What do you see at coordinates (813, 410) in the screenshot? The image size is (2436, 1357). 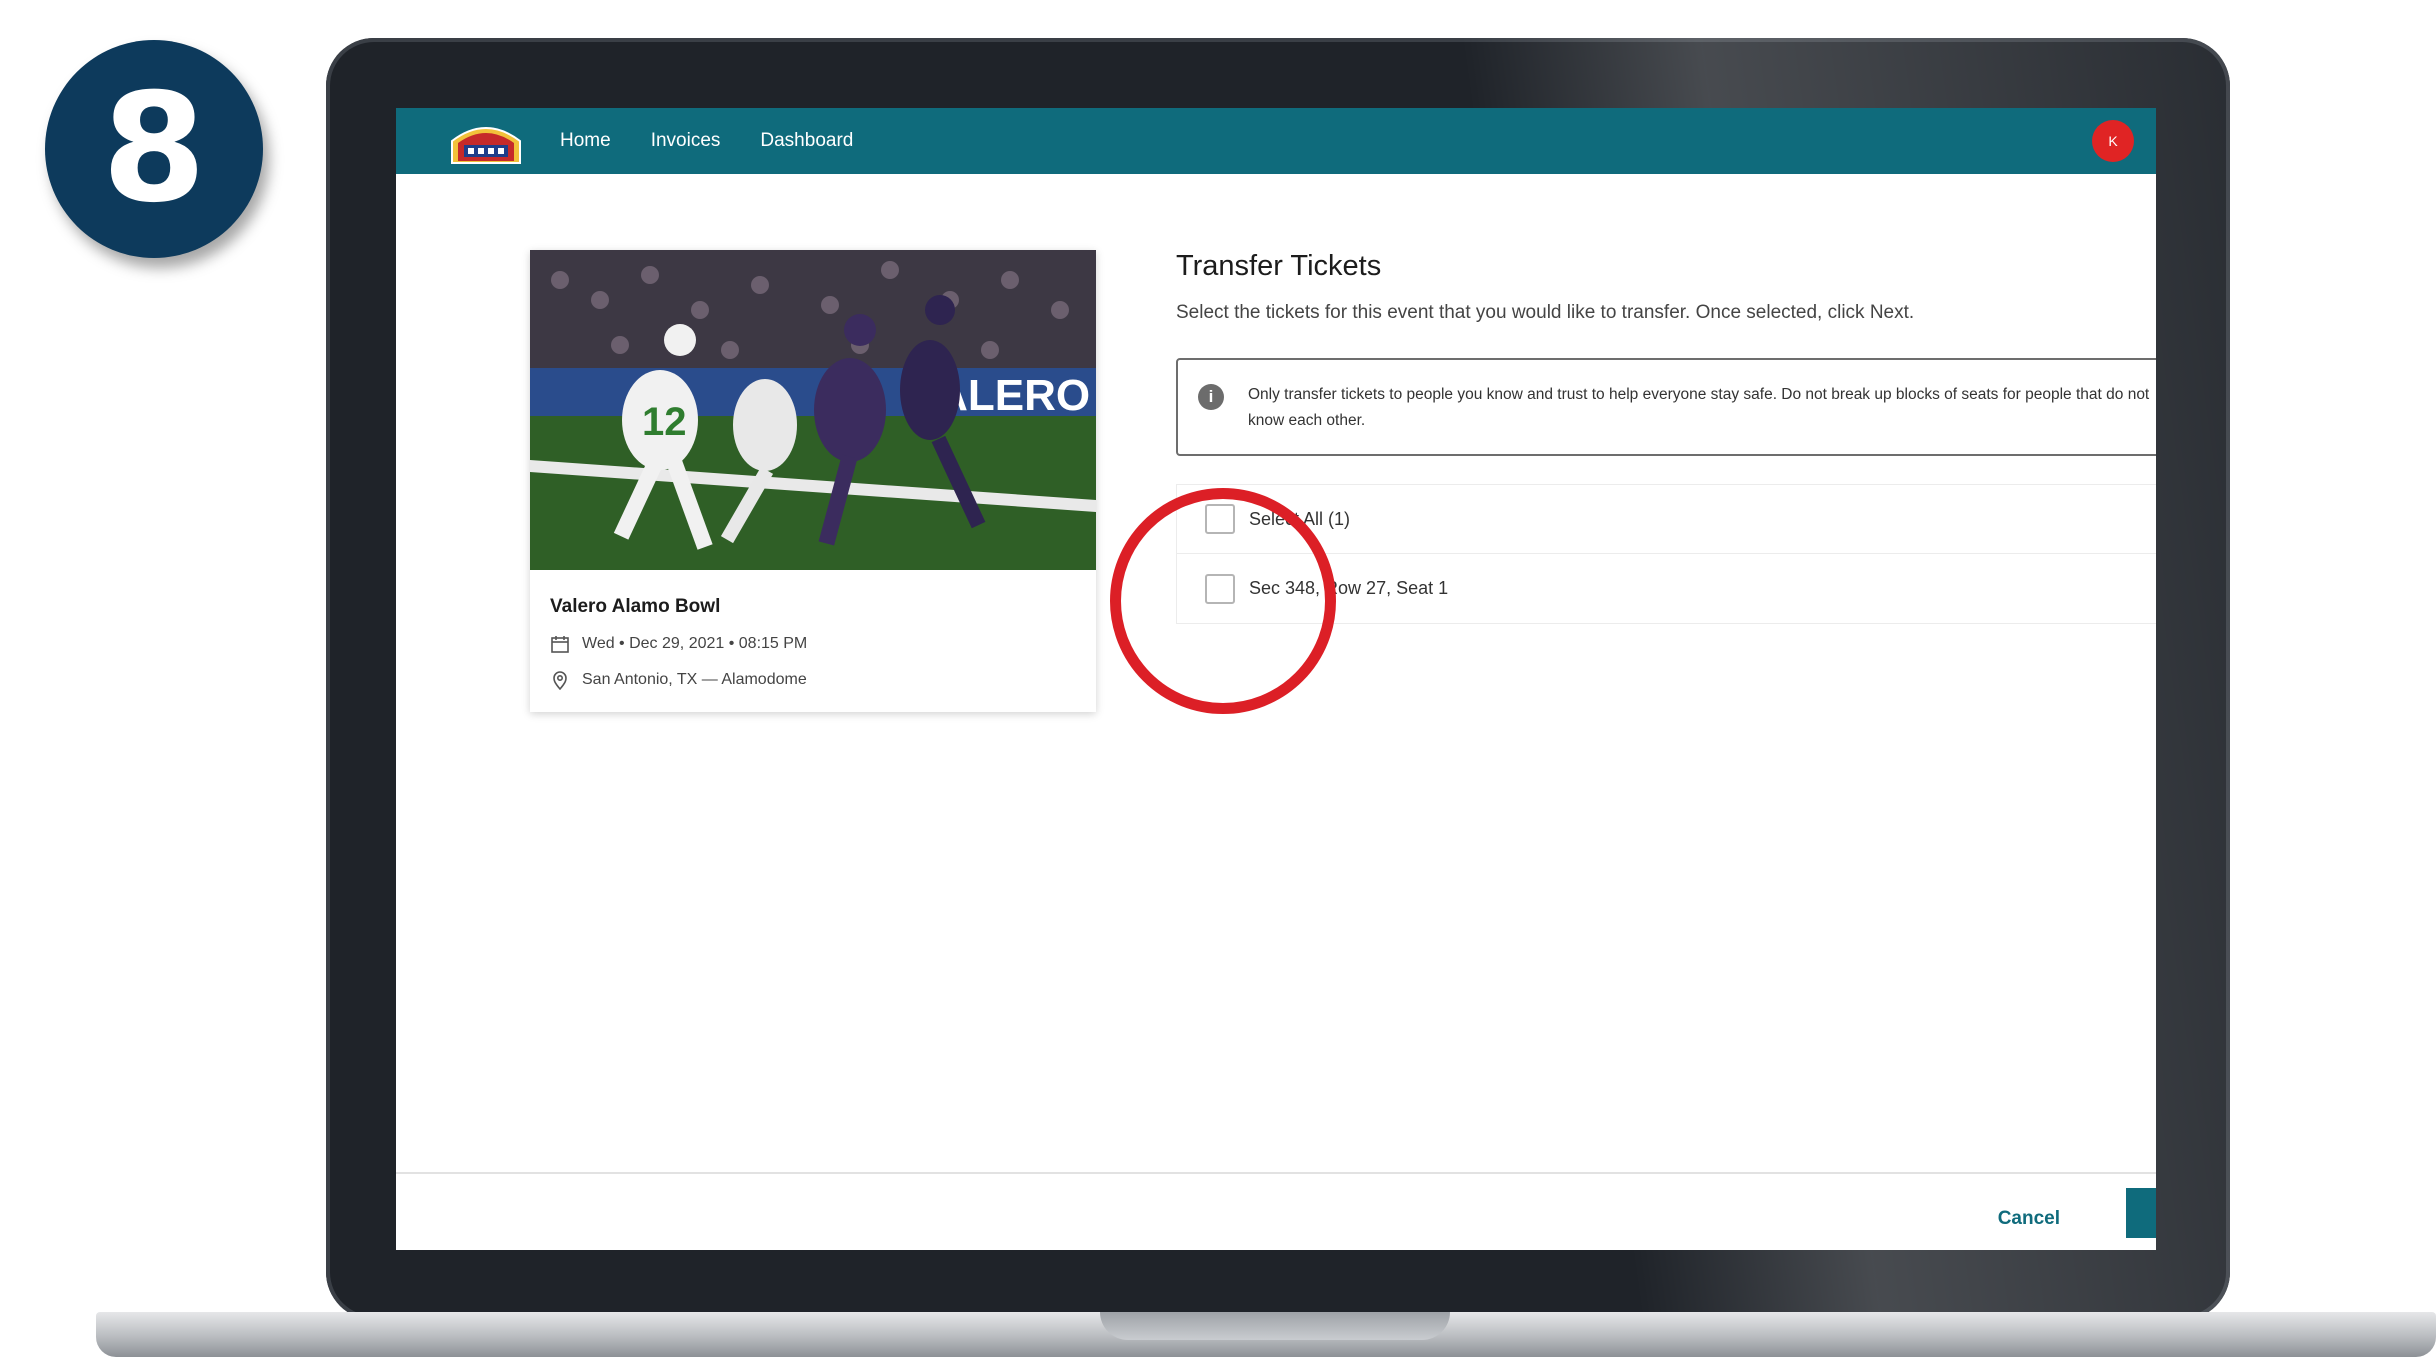 I see `event-photo: VALERO 12` at bounding box center [813, 410].